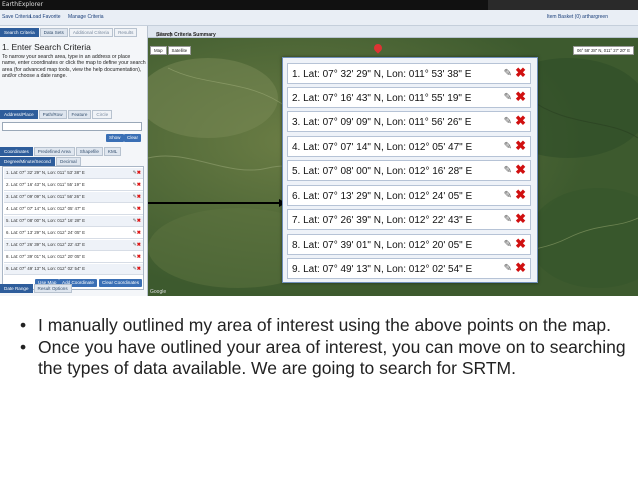  I want to click on bottom-tabs: Date Range Result Options, so click(36, 288).